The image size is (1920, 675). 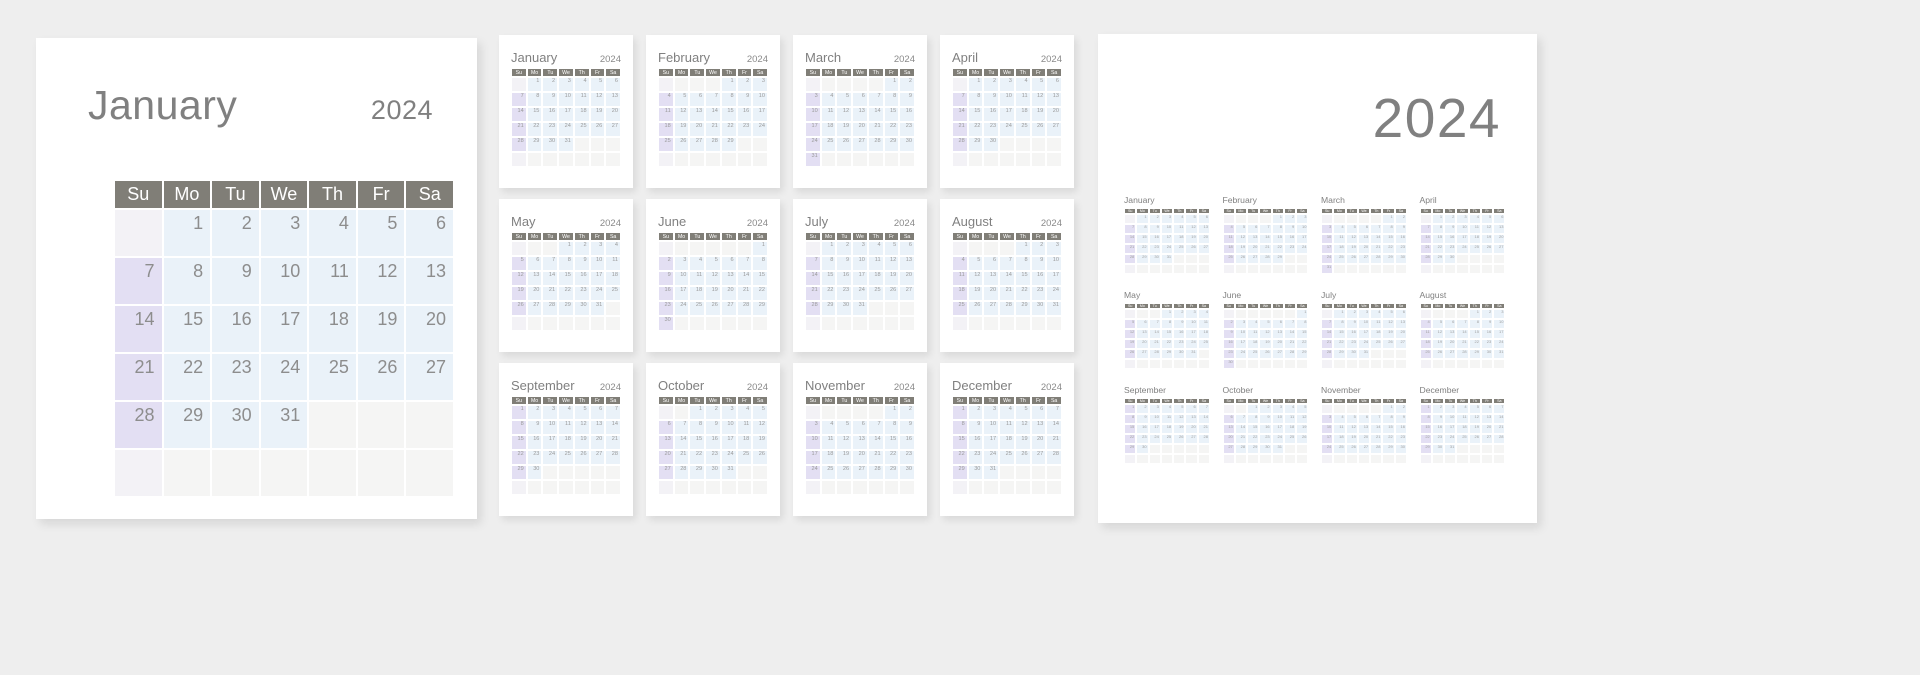 What do you see at coordinates (1400, 429) in the screenshot?
I see `yearmonth-day-cell: 16` at bounding box center [1400, 429].